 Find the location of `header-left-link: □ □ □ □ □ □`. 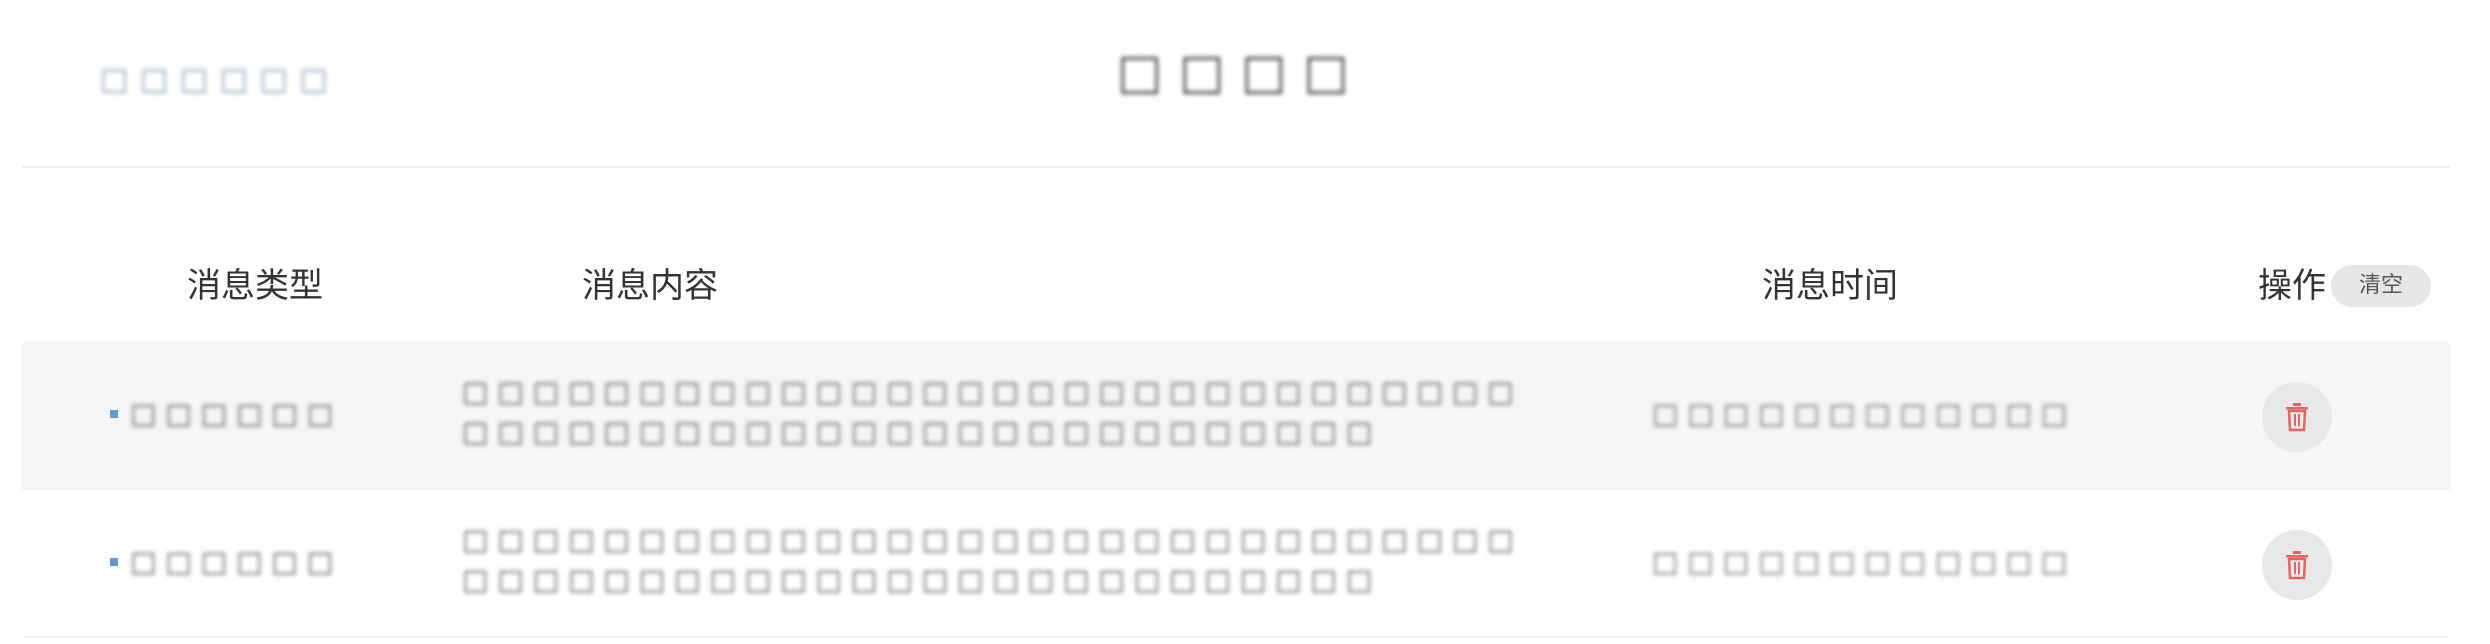

header-left-link: □ □ □ □ □ □ is located at coordinates (214, 80).